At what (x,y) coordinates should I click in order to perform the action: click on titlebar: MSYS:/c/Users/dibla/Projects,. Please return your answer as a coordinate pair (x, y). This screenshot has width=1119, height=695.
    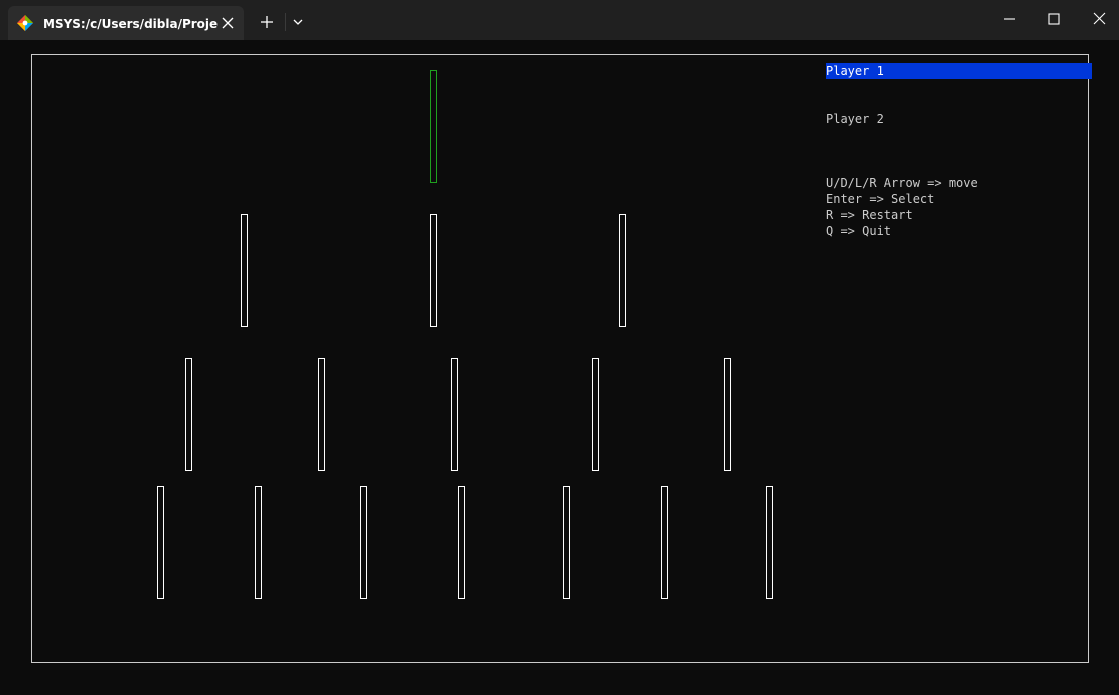
    Looking at the image, I should click on (559, 20).